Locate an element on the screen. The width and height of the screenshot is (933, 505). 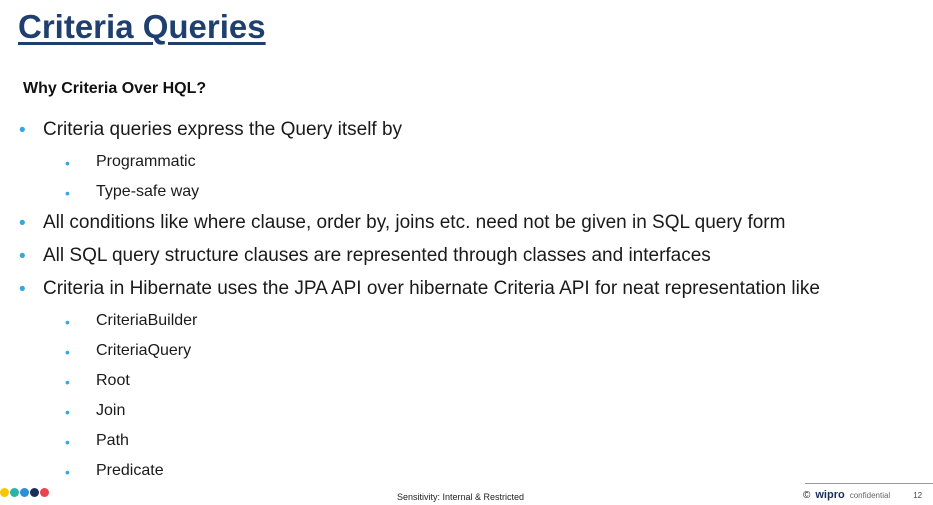
brand-dots is located at coordinates (24, 492).